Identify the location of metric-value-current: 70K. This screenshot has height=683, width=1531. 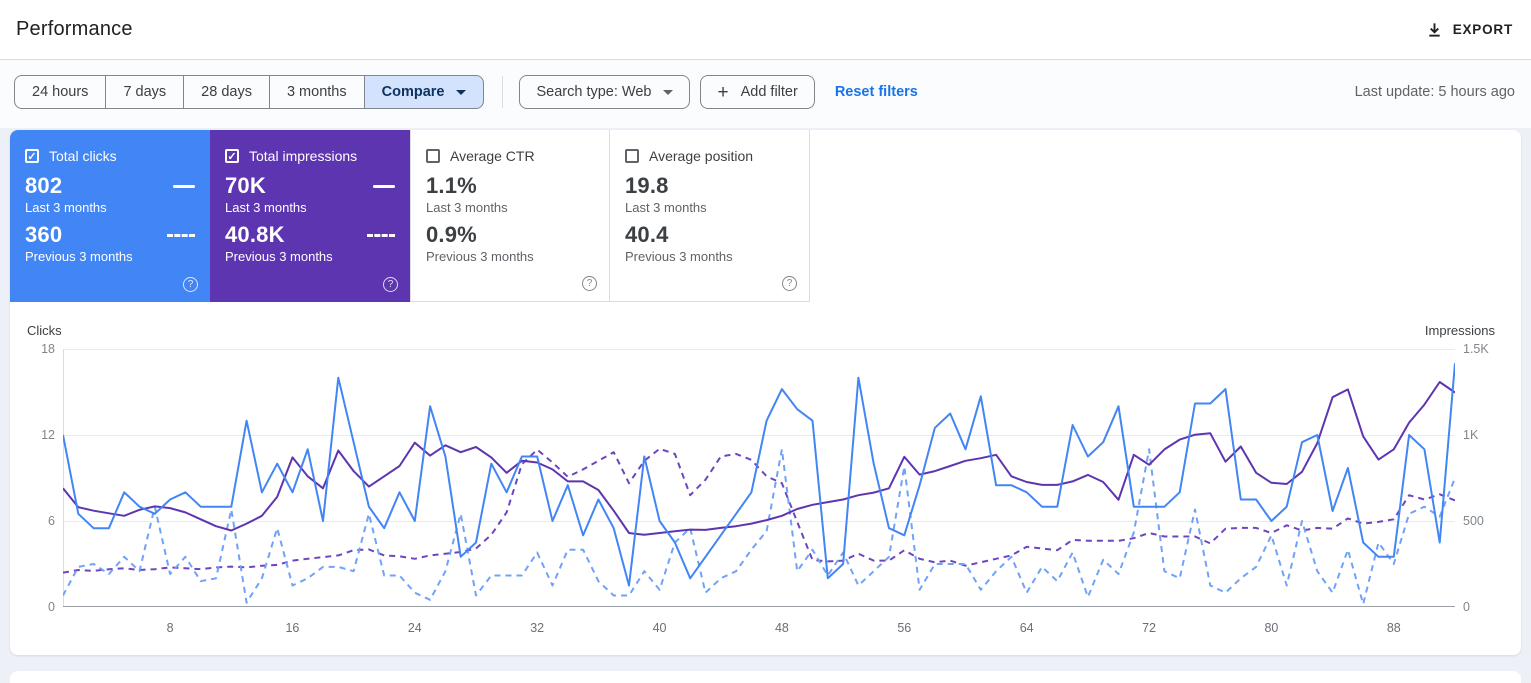
(245, 185).